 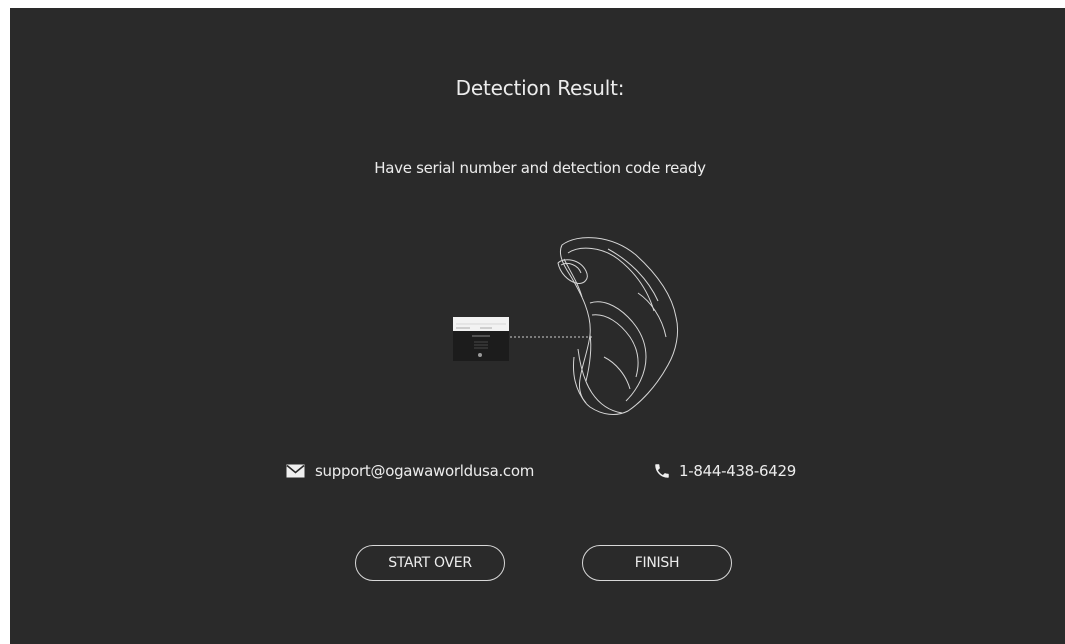 I want to click on contact-email: support@ogawaworldusa.com, so click(x=410, y=471).